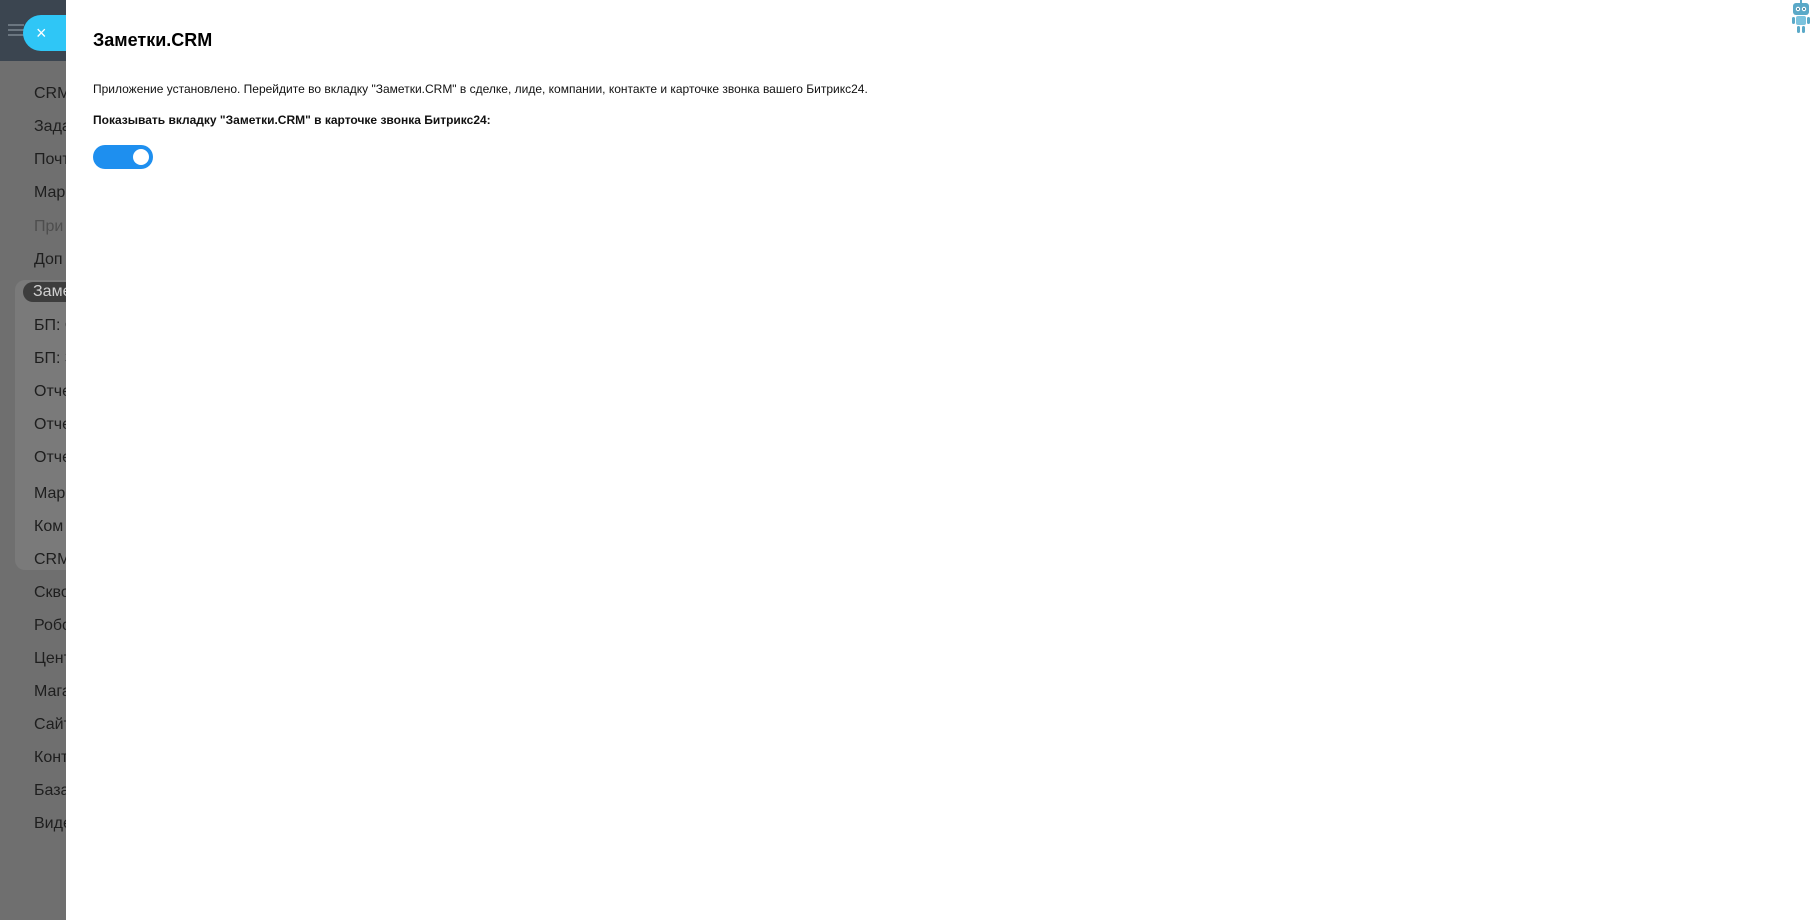 The image size is (1817, 920). I want to click on toggle-knob, so click(141, 157).